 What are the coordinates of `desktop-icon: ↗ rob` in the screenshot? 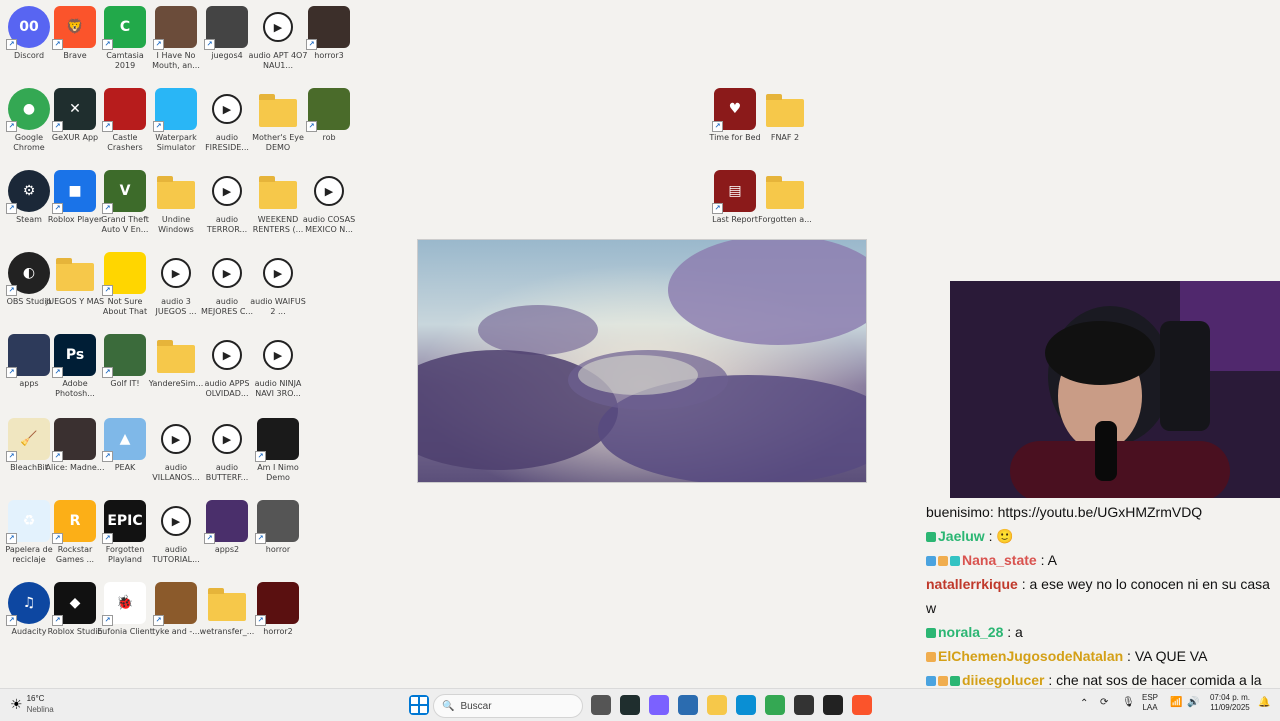 It's located at (329, 115).